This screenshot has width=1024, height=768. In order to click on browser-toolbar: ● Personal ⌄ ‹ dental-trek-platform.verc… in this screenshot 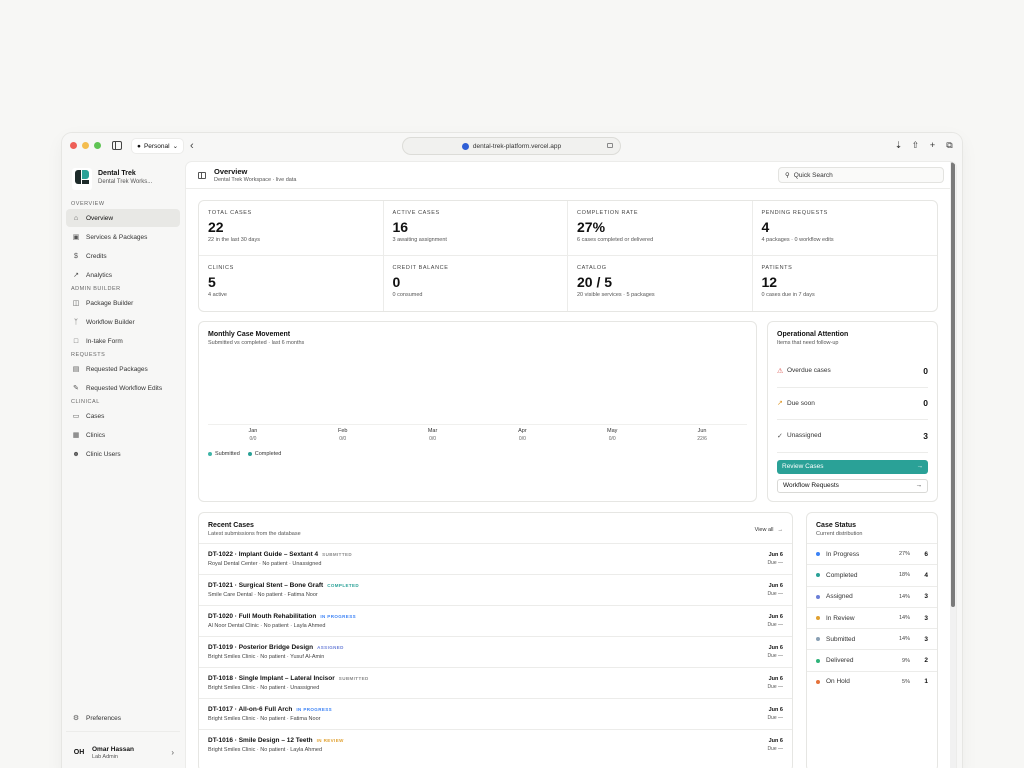, I will do `click(512, 146)`.